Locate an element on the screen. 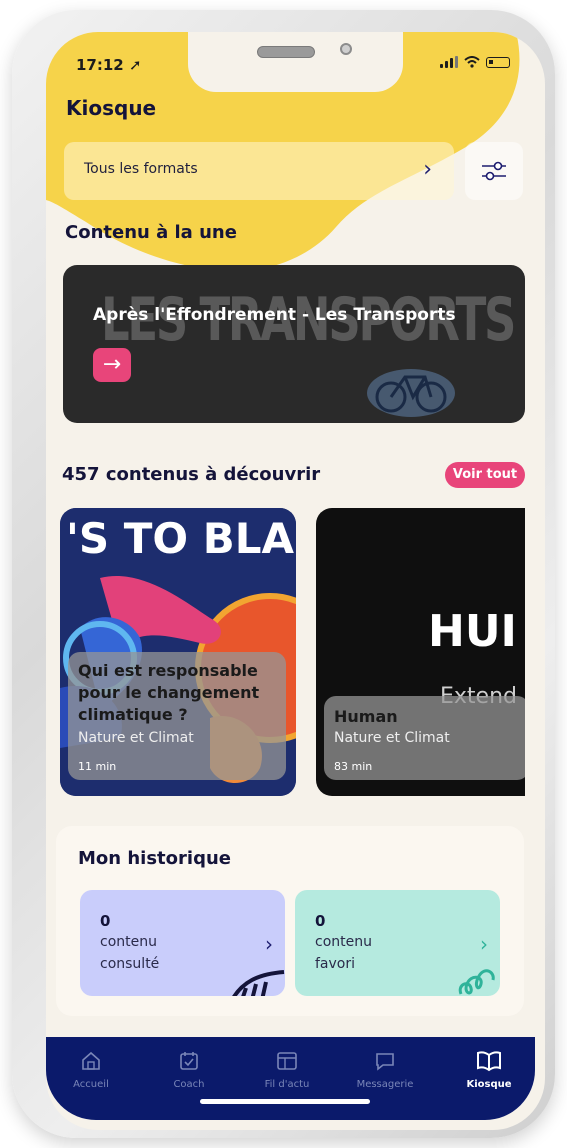  chat-bubble-icon is located at coordinates (385, 1062).